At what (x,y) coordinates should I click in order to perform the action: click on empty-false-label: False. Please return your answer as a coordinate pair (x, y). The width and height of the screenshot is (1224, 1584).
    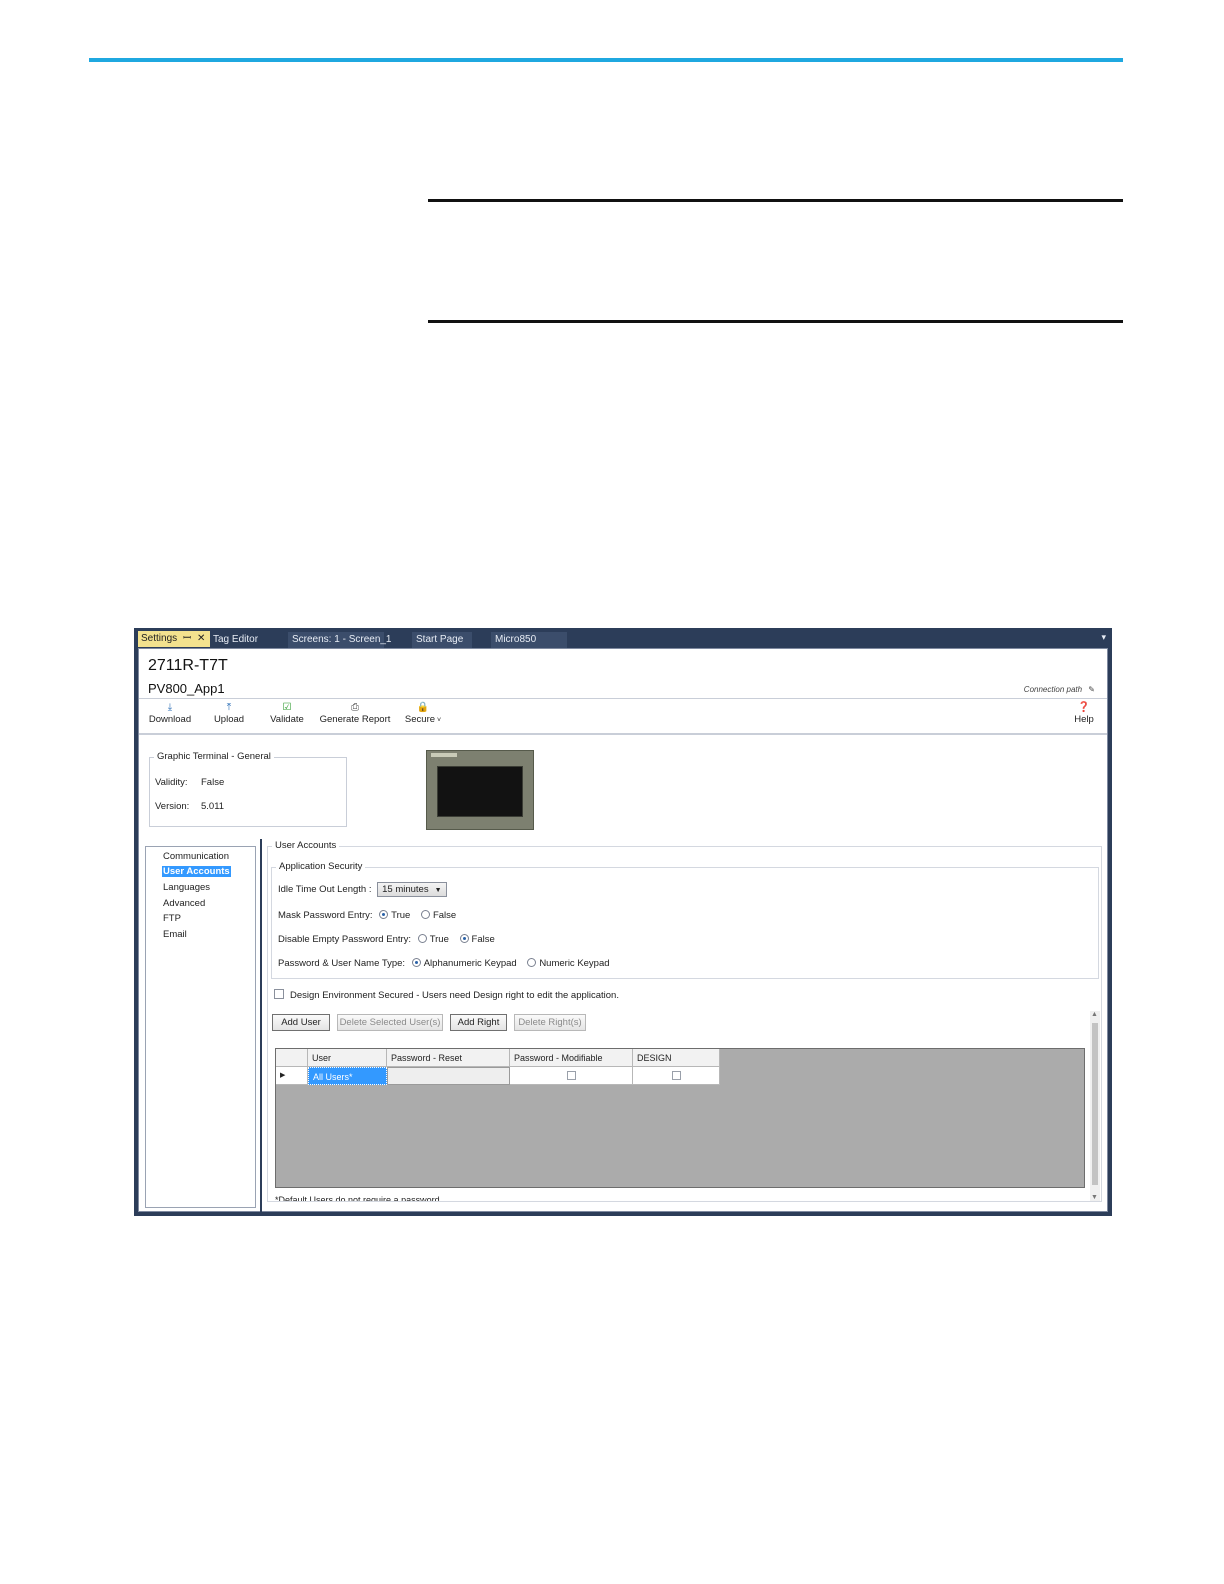
    Looking at the image, I should click on (483, 939).